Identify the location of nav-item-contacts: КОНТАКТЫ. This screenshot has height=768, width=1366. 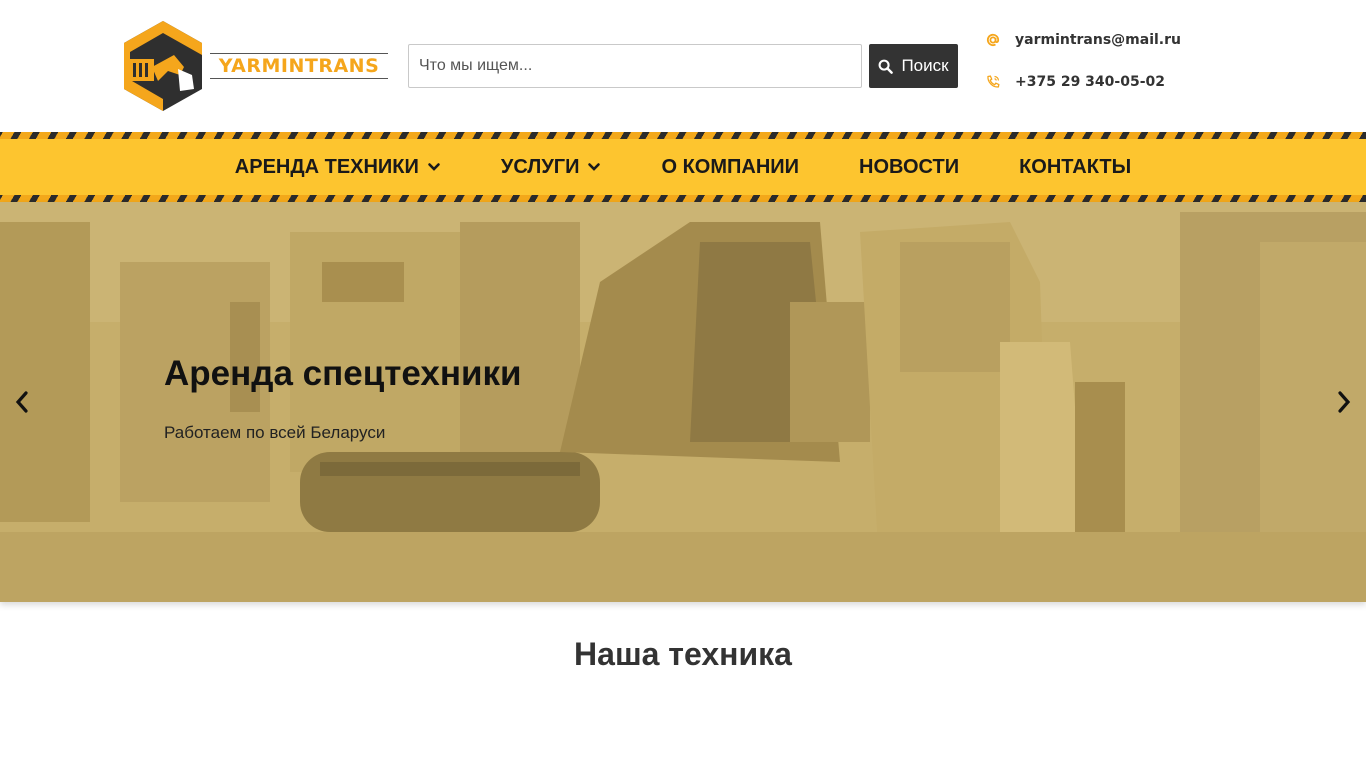
(1075, 167).